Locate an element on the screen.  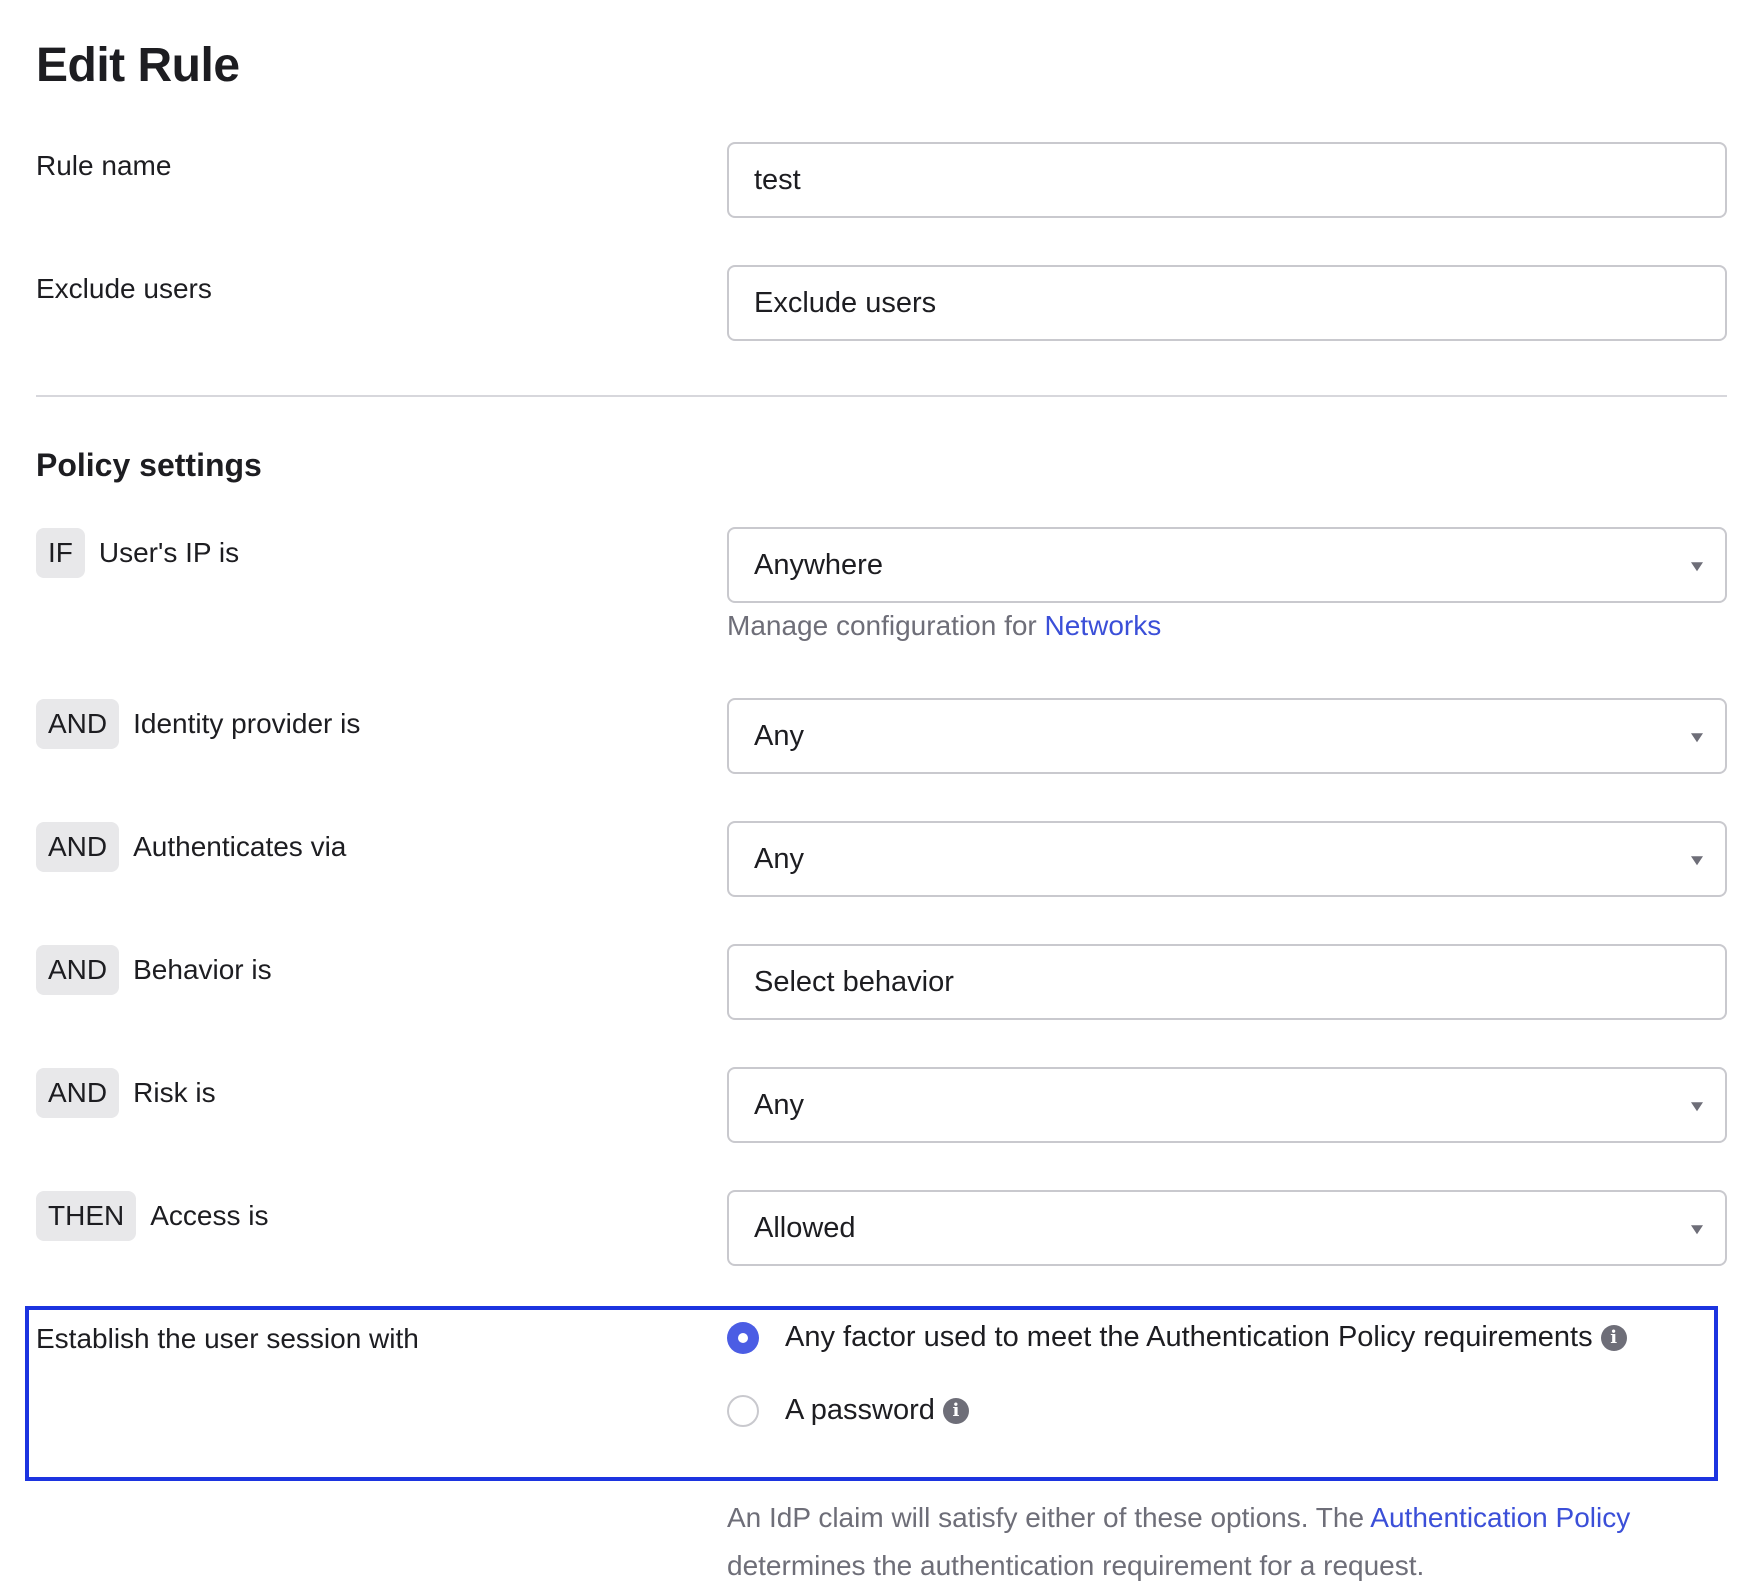
condition-label: User's IP is is located at coordinates (169, 552).